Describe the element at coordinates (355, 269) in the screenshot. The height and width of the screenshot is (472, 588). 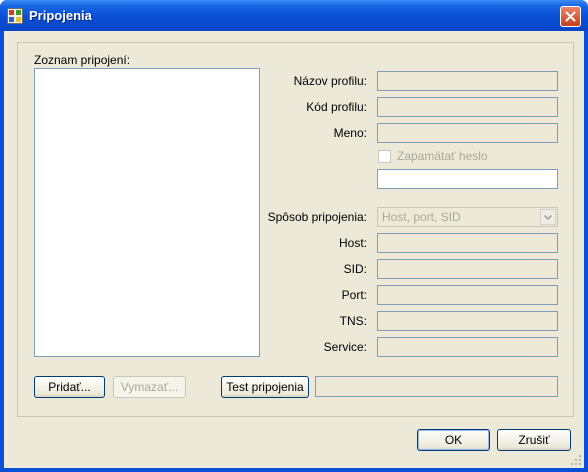
I see `sid-label: SID:` at that location.